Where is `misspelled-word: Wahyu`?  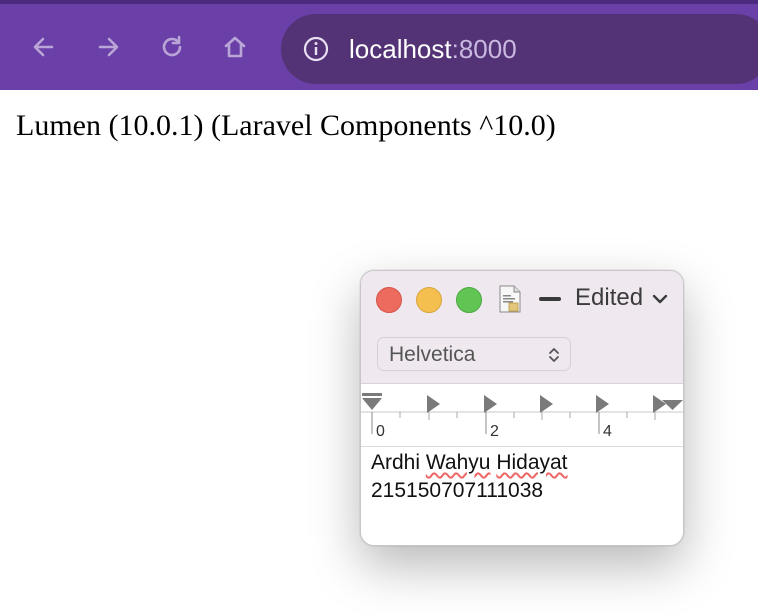 misspelled-word: Wahyu is located at coordinates (458, 462).